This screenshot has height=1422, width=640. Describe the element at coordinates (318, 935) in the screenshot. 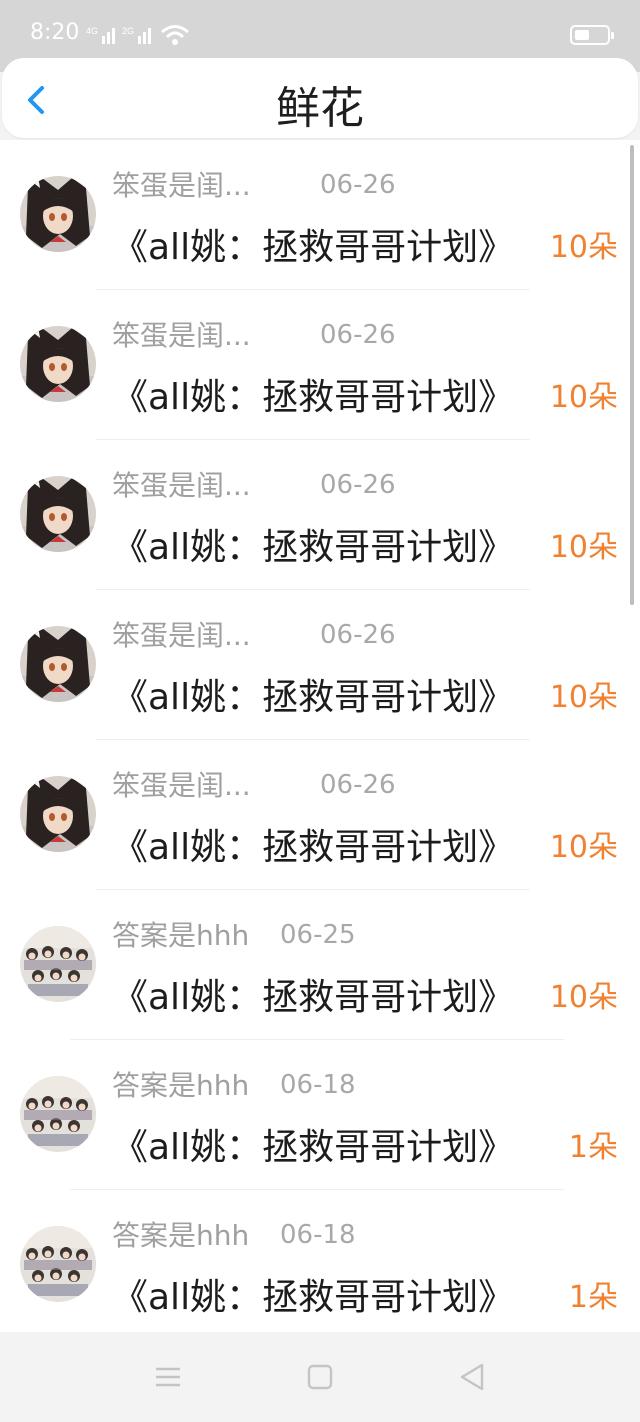

I see `date: 06-25` at that location.